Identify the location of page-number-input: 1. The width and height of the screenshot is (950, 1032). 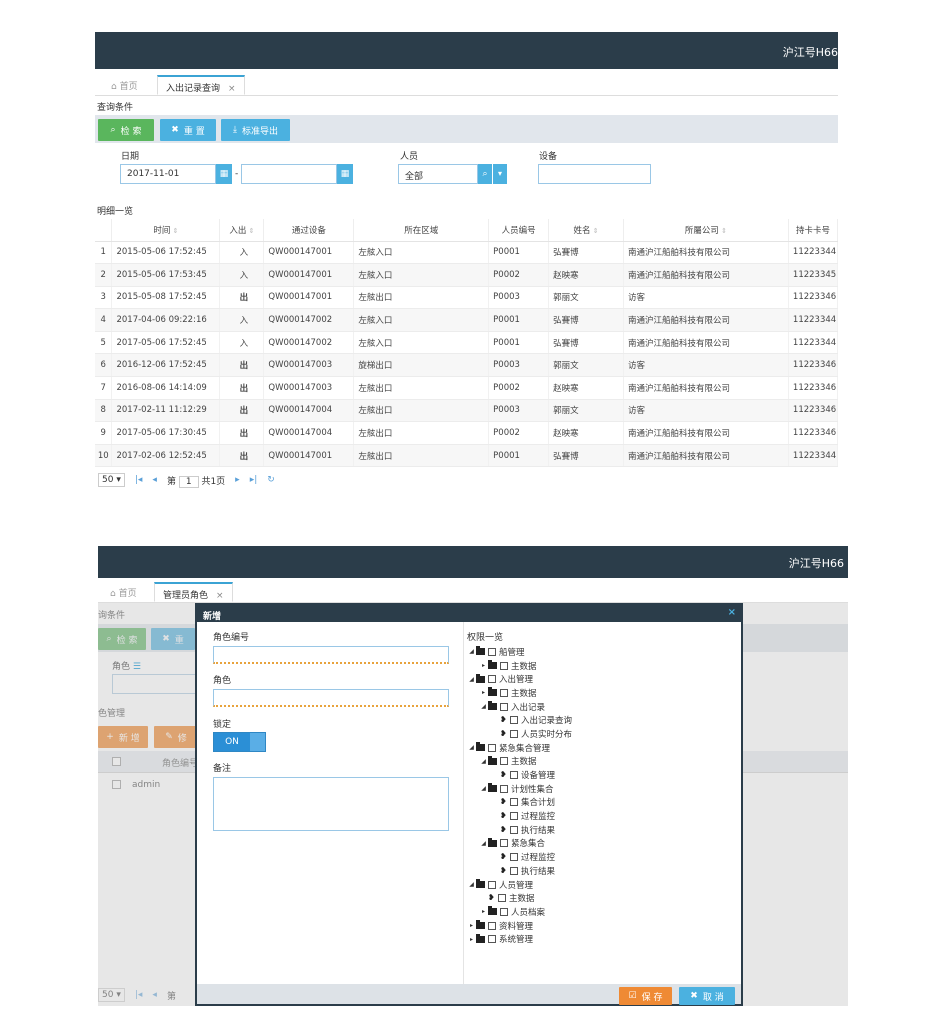
(188, 481).